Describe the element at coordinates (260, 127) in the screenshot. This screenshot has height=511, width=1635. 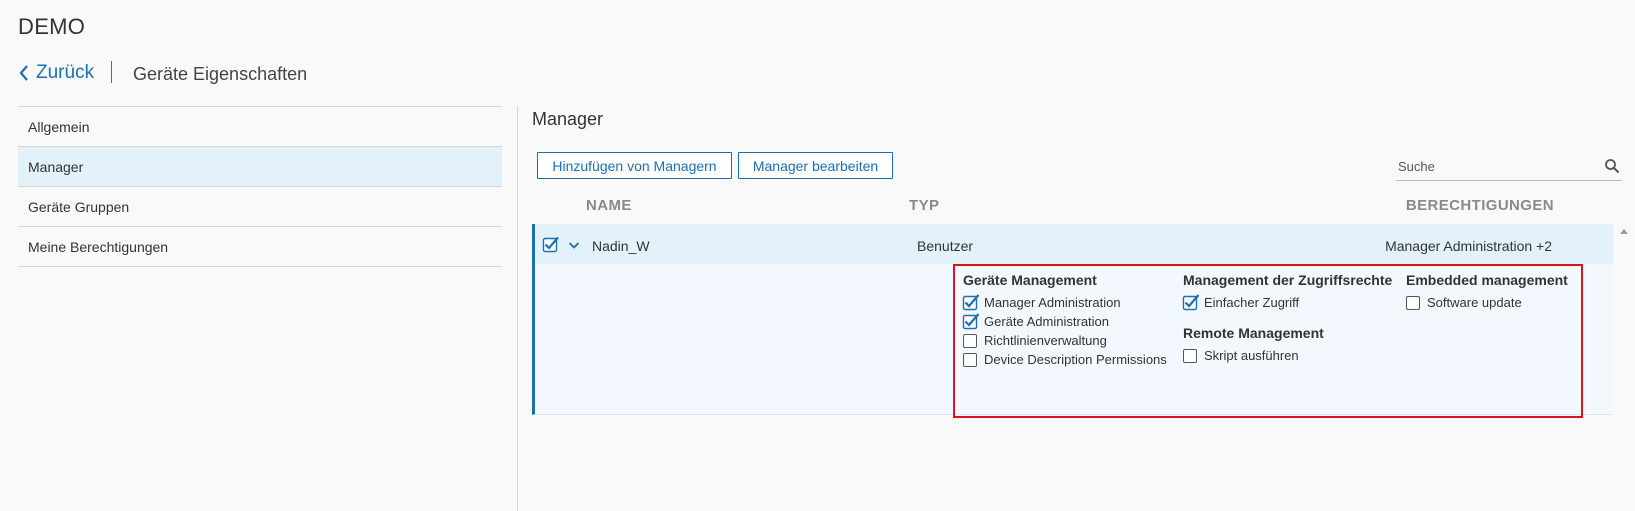
I see `sidebar-item-allgemein: Allgemein` at that location.